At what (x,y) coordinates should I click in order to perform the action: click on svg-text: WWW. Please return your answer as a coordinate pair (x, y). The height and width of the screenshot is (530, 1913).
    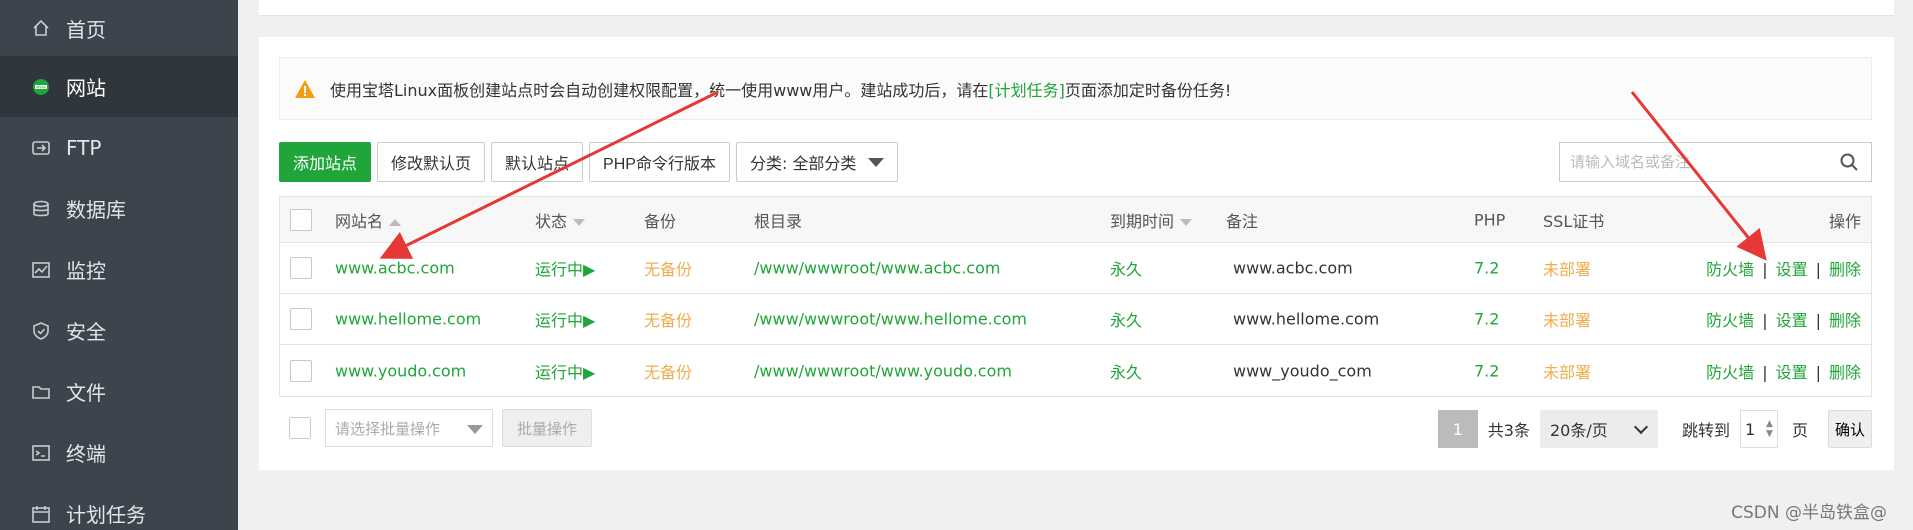
    Looking at the image, I should click on (41, 87).